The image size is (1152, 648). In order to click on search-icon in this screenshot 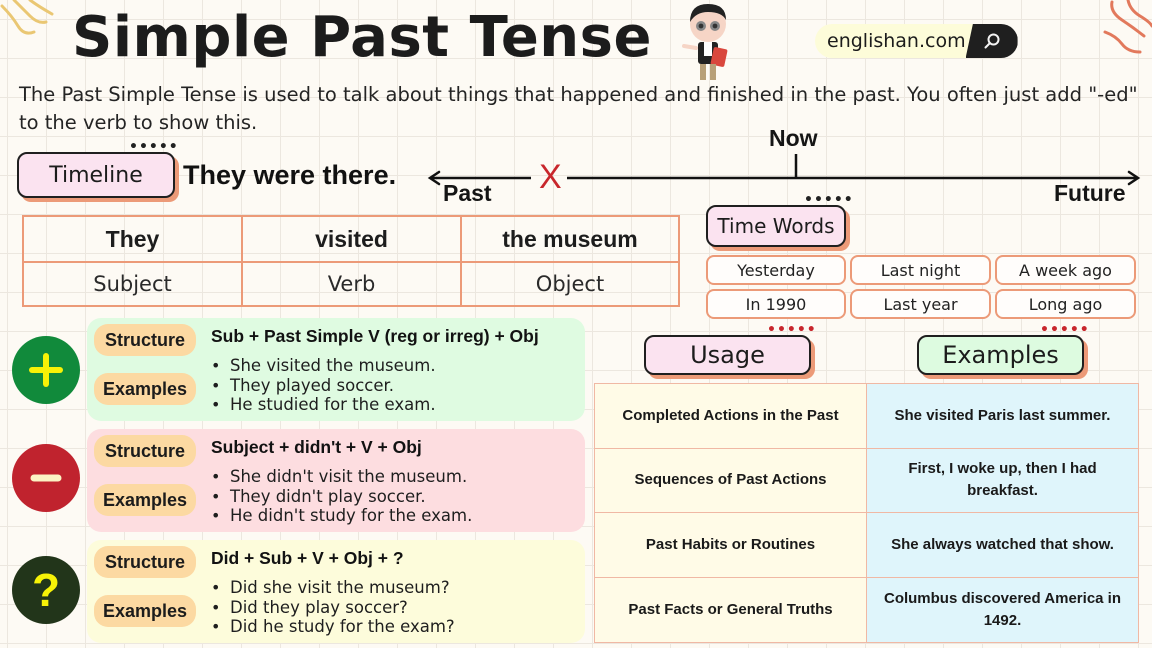, I will do `click(992, 41)`.